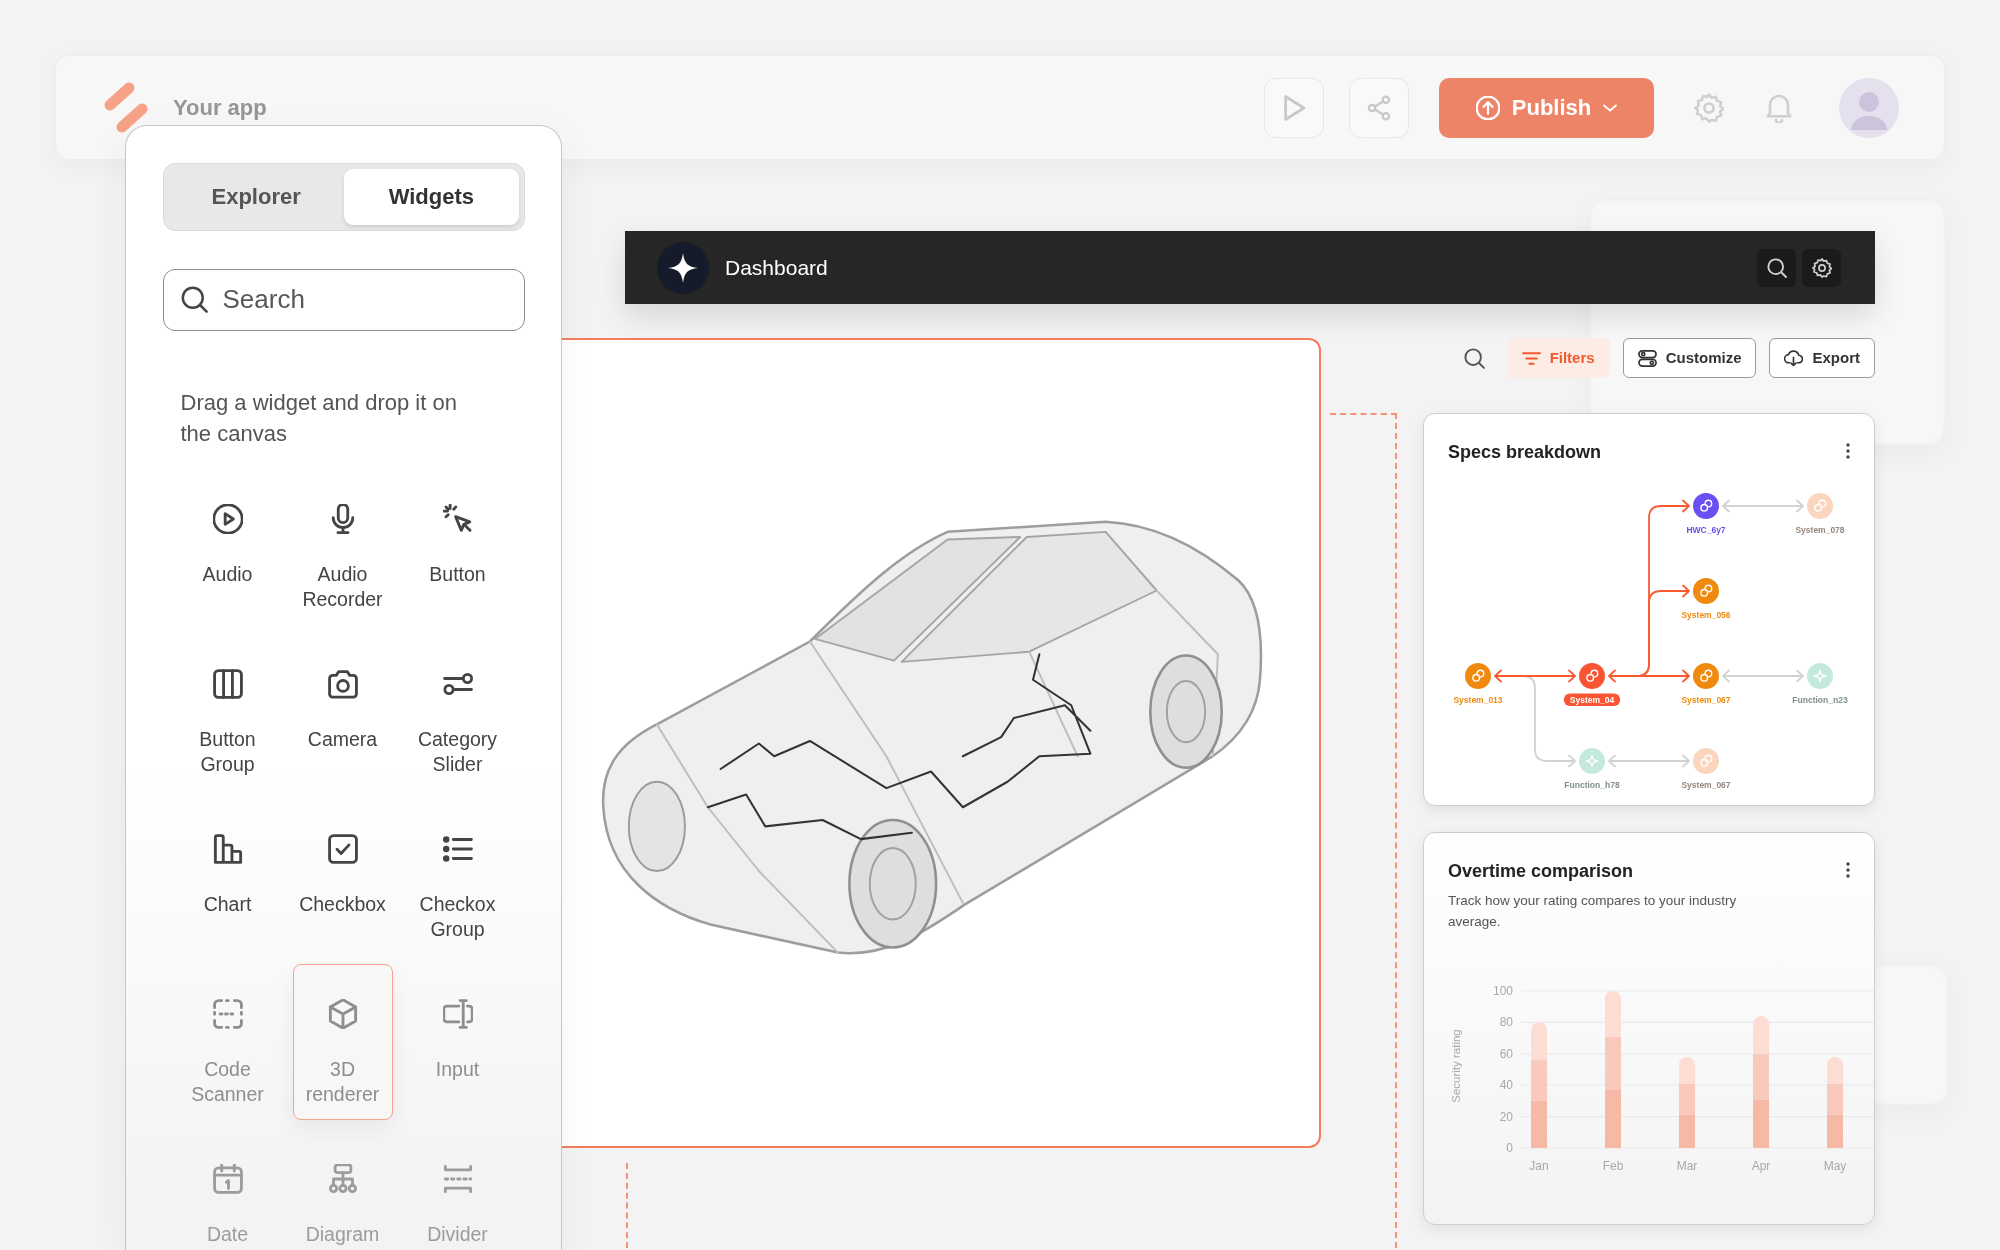 The image size is (2000, 1250). I want to click on widget-item: Checkox Group, so click(457, 876).